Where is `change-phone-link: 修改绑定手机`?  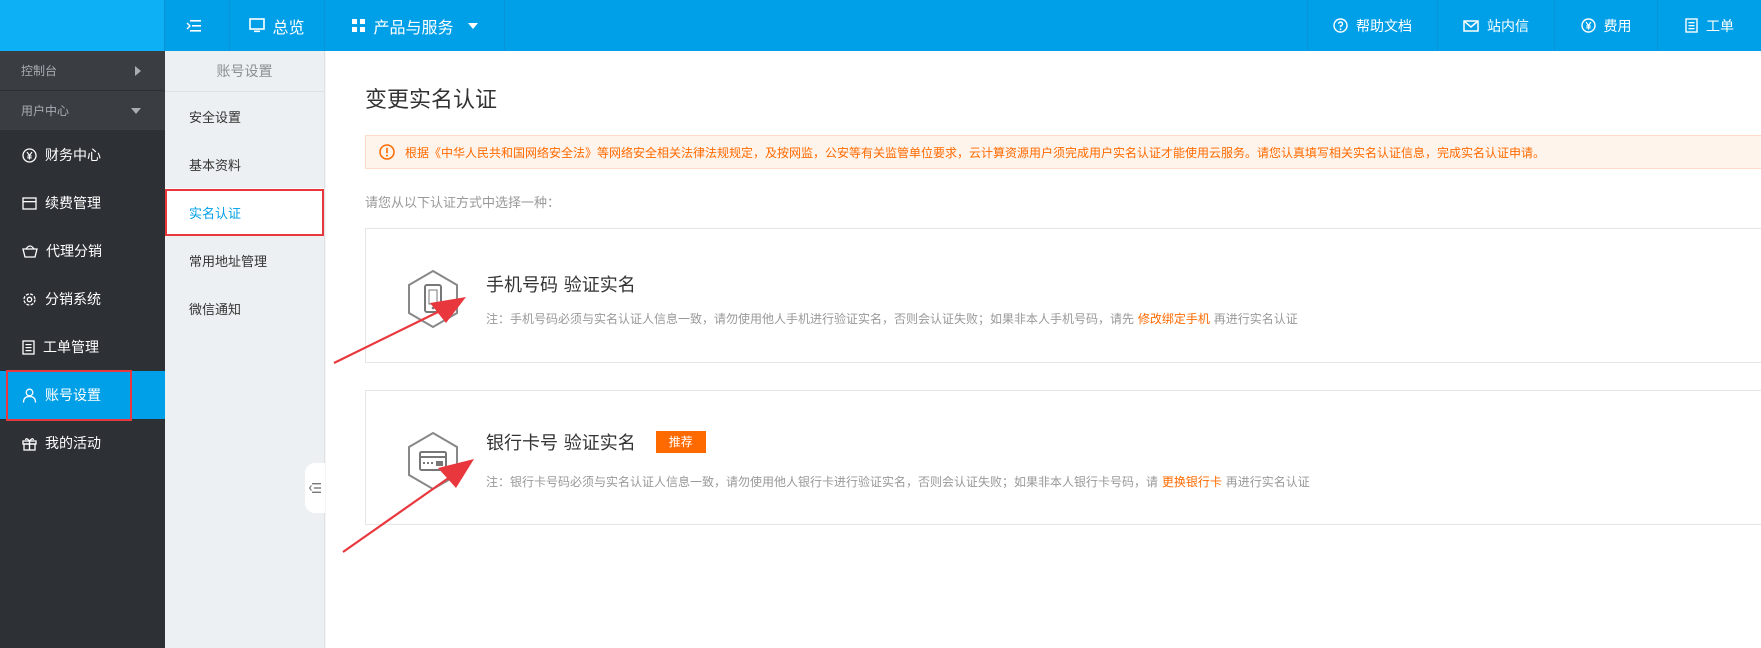
change-phone-link: 修改绑定手机 is located at coordinates (1174, 319).